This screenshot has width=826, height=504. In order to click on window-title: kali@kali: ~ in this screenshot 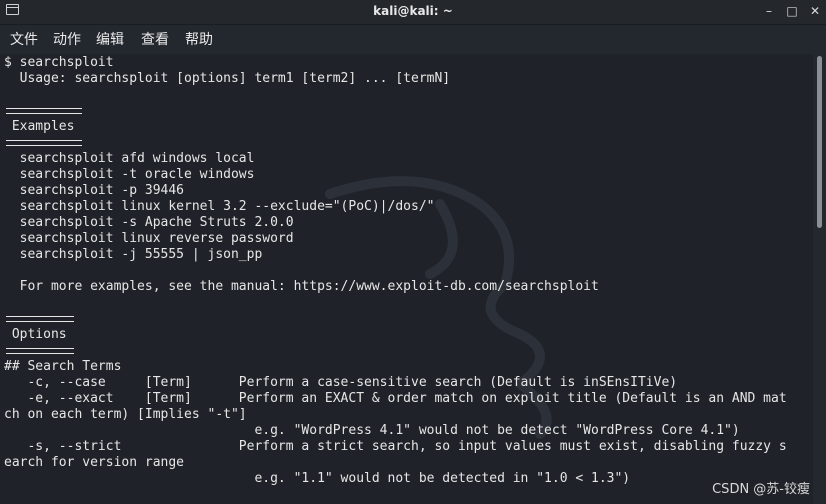, I will do `click(413, 11)`.